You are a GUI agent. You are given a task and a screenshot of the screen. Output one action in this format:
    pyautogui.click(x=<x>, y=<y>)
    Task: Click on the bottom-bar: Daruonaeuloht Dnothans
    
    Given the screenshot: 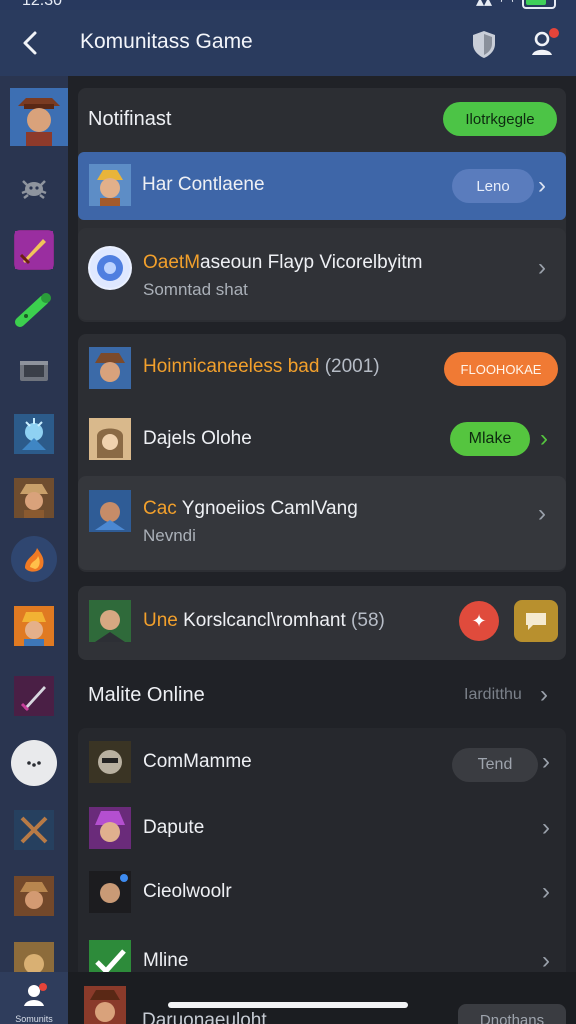 What is the action you would take?
    pyautogui.click(x=322, y=998)
    